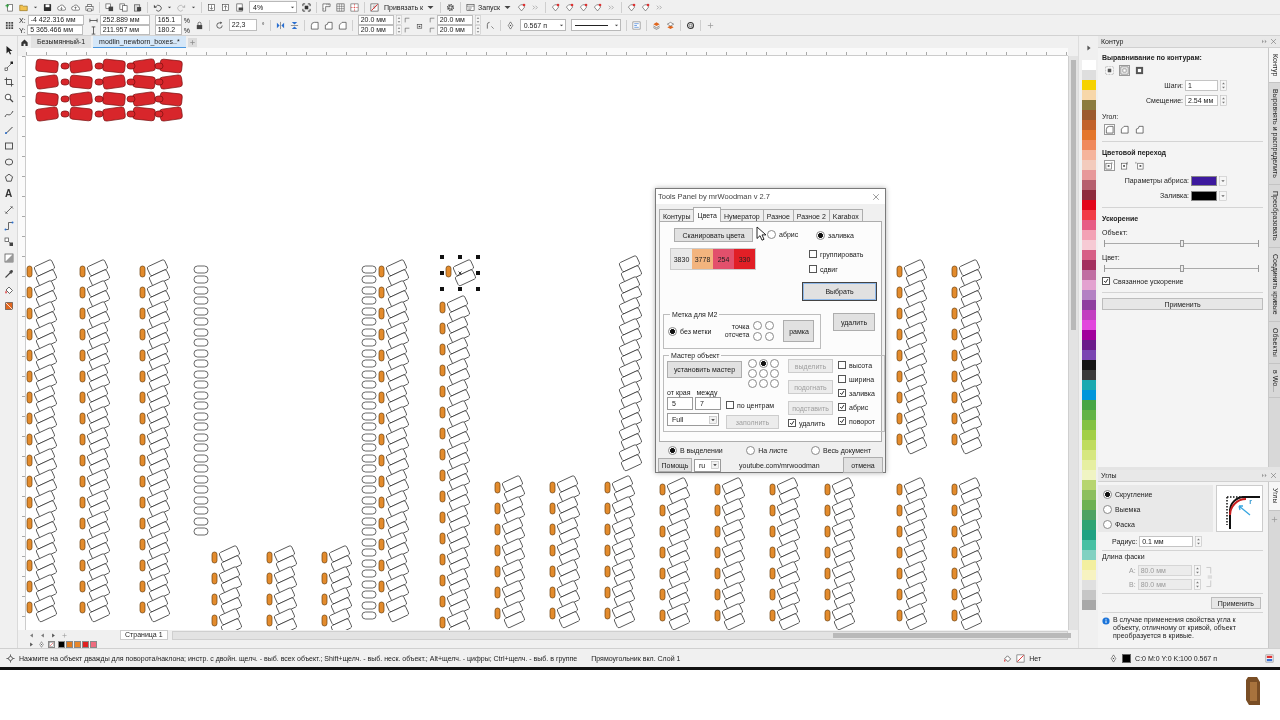 Image resolution: width=1280 pixels, height=720 pixels. I want to click on text-tool: A, so click(8, 194).